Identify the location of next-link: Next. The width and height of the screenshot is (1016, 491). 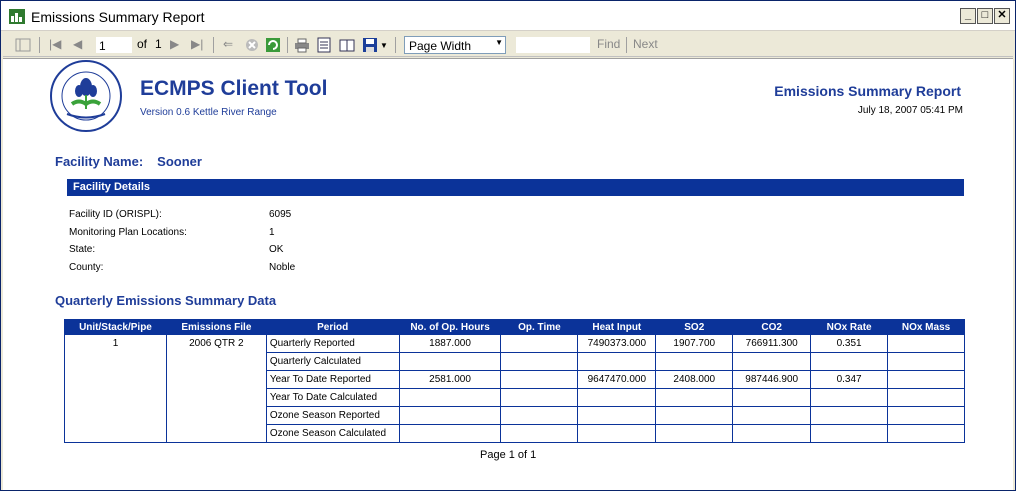
(645, 45).